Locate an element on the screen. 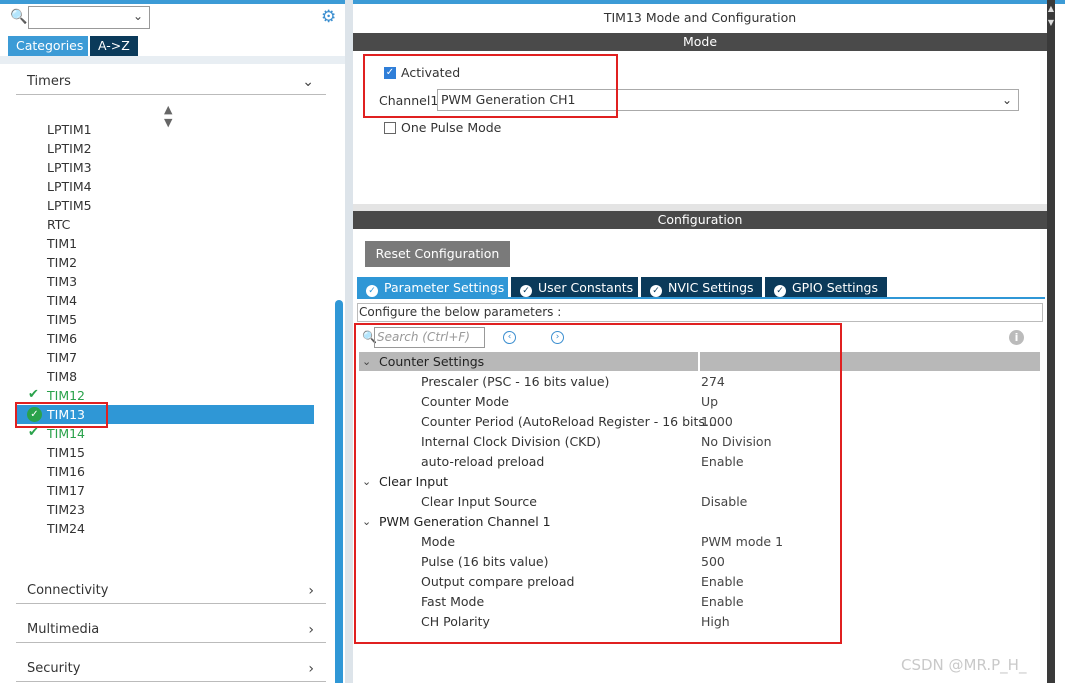 The height and width of the screenshot is (683, 1065). gear-icon: ⚙ is located at coordinates (331, 17).